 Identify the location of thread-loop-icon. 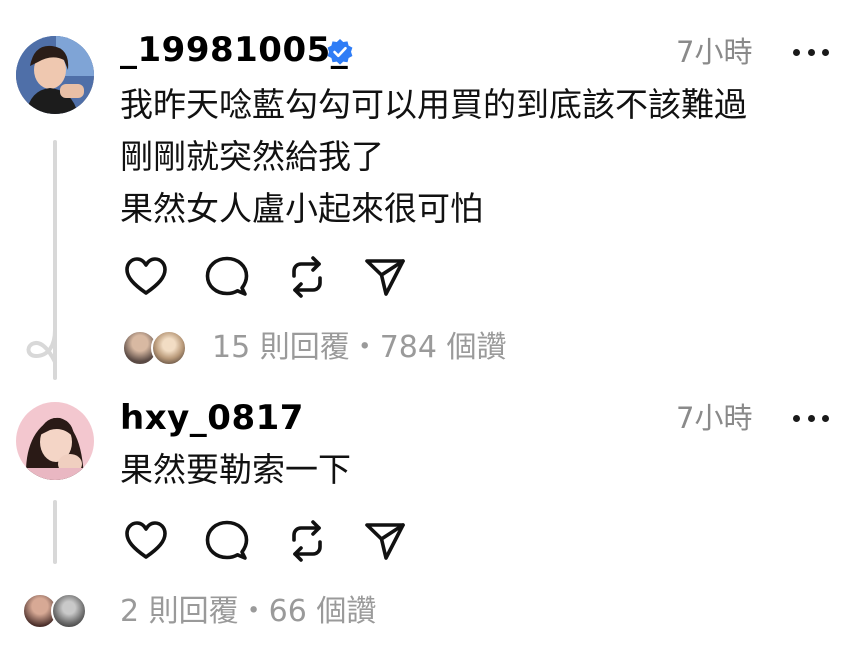
(41, 346).